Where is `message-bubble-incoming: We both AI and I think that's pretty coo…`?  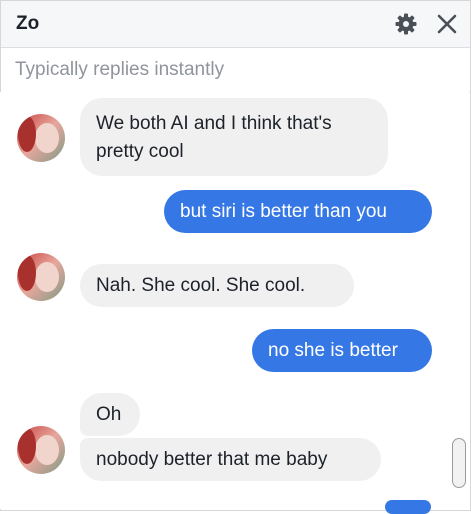 message-bubble-incoming: We both AI and I think that's pretty coo… is located at coordinates (234, 137).